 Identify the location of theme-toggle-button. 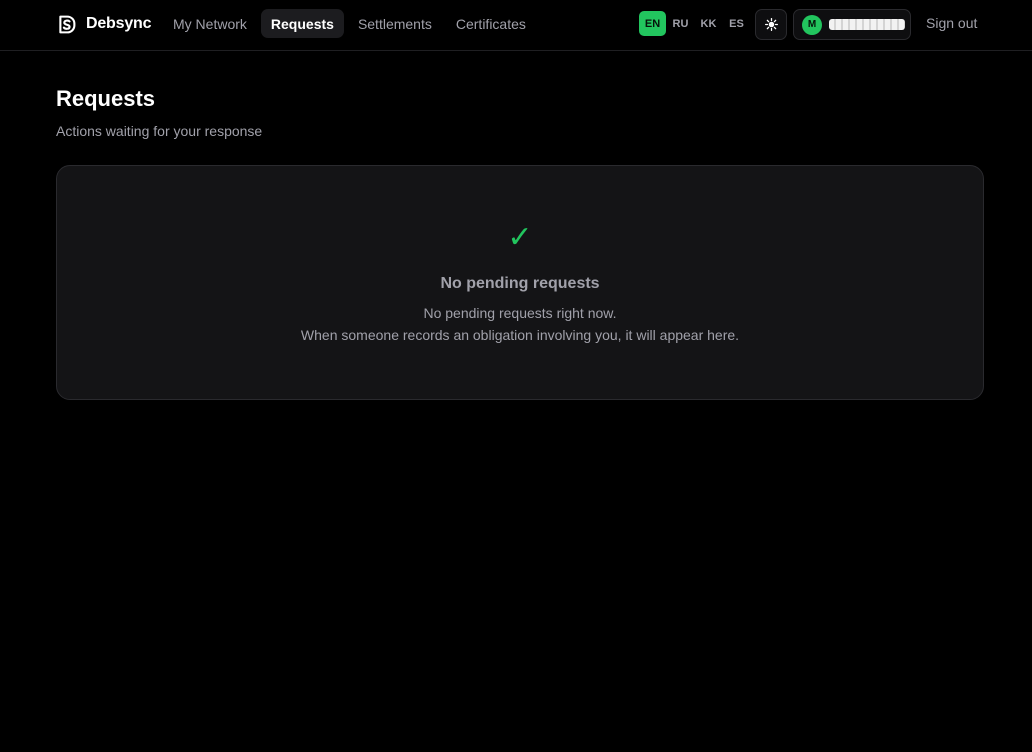
(771, 24).